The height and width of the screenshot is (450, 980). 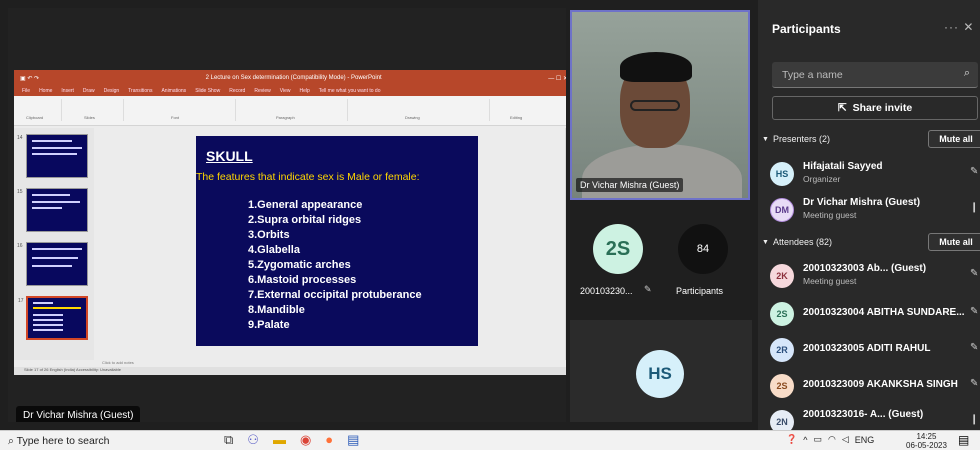 What do you see at coordinates (630, 185) in the screenshot?
I see `video-name-label: Dr Vichar Mishra (Guest)` at bounding box center [630, 185].